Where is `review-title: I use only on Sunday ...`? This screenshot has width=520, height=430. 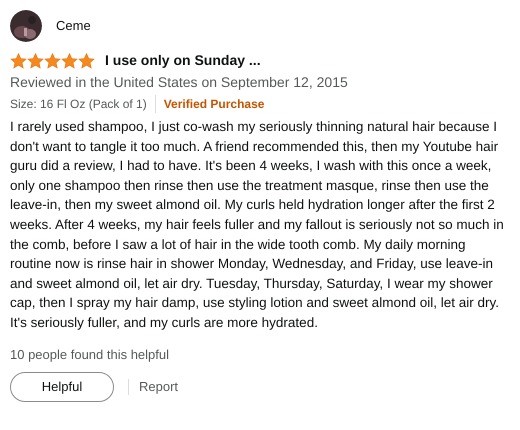 review-title: I use only on Sunday ... is located at coordinates (183, 60).